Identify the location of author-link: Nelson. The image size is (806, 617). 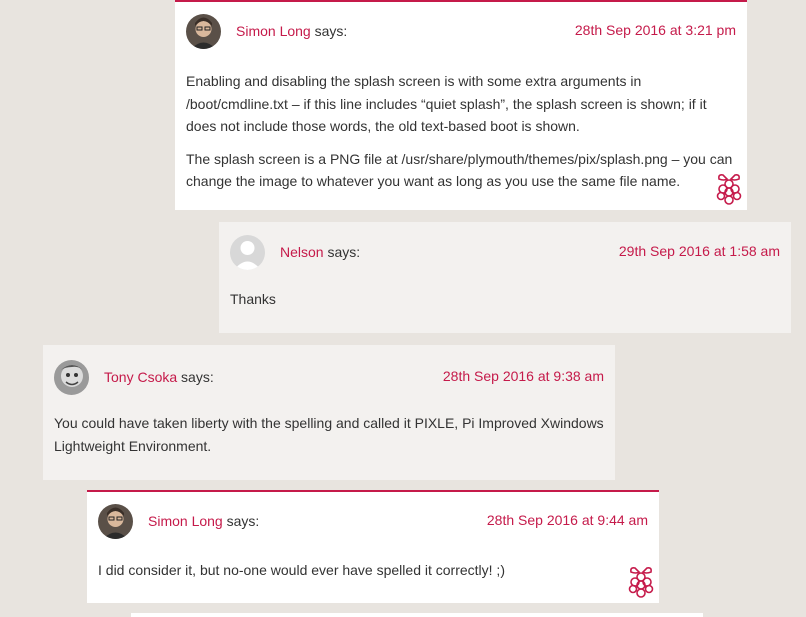
(302, 252).